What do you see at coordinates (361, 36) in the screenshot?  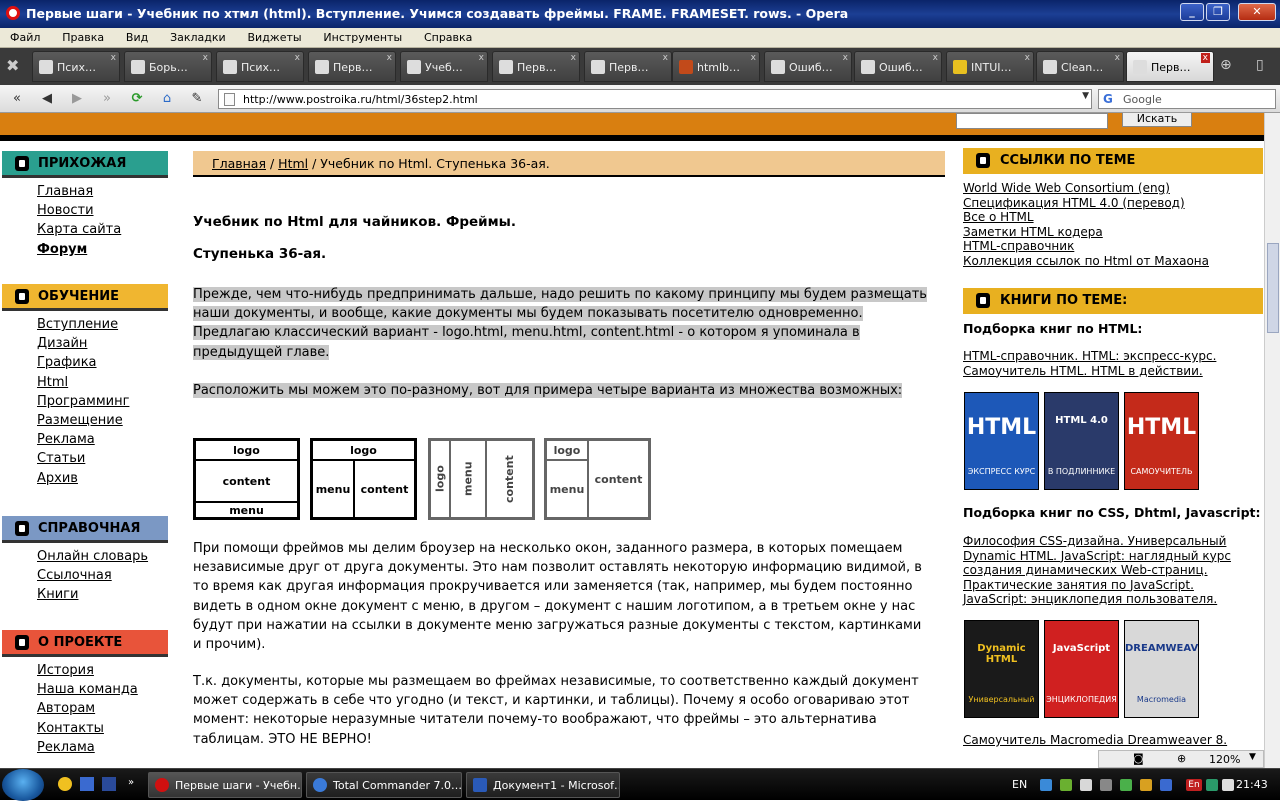 I see `menu-tools: Инструменты` at bounding box center [361, 36].